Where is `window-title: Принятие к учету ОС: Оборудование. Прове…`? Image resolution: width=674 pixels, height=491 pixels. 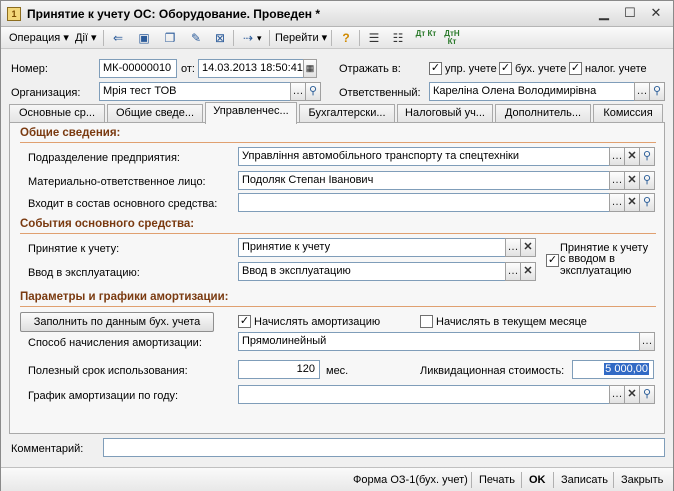 window-title: Принятие к учету ОС: Оборудование. Прове… is located at coordinates (174, 14).